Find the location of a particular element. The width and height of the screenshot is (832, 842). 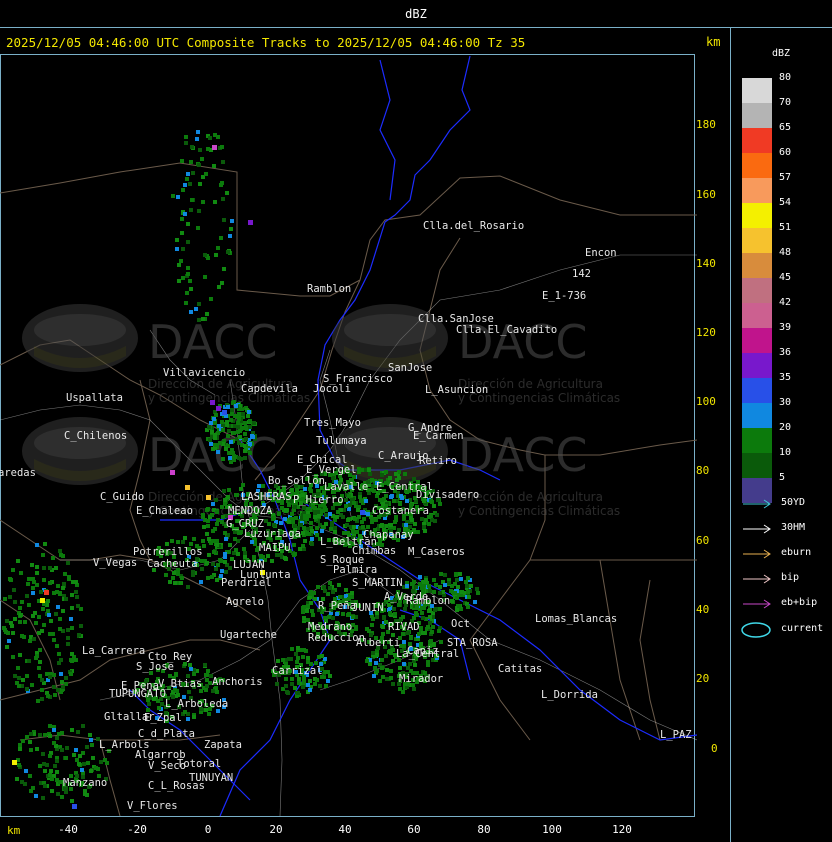

place-label: Capdevila is located at coordinates (269, 389).